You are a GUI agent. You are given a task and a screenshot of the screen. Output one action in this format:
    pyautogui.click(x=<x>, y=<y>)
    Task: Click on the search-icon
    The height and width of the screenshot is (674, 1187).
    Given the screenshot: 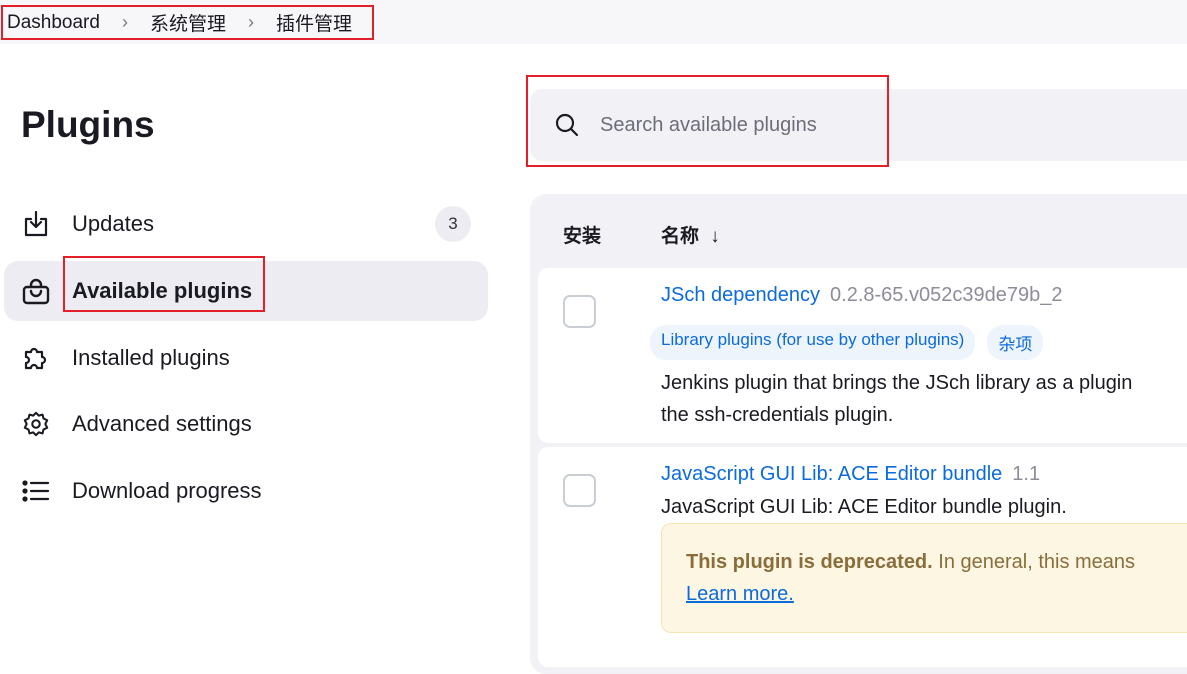 What is the action you would take?
    pyautogui.click(x=567, y=127)
    